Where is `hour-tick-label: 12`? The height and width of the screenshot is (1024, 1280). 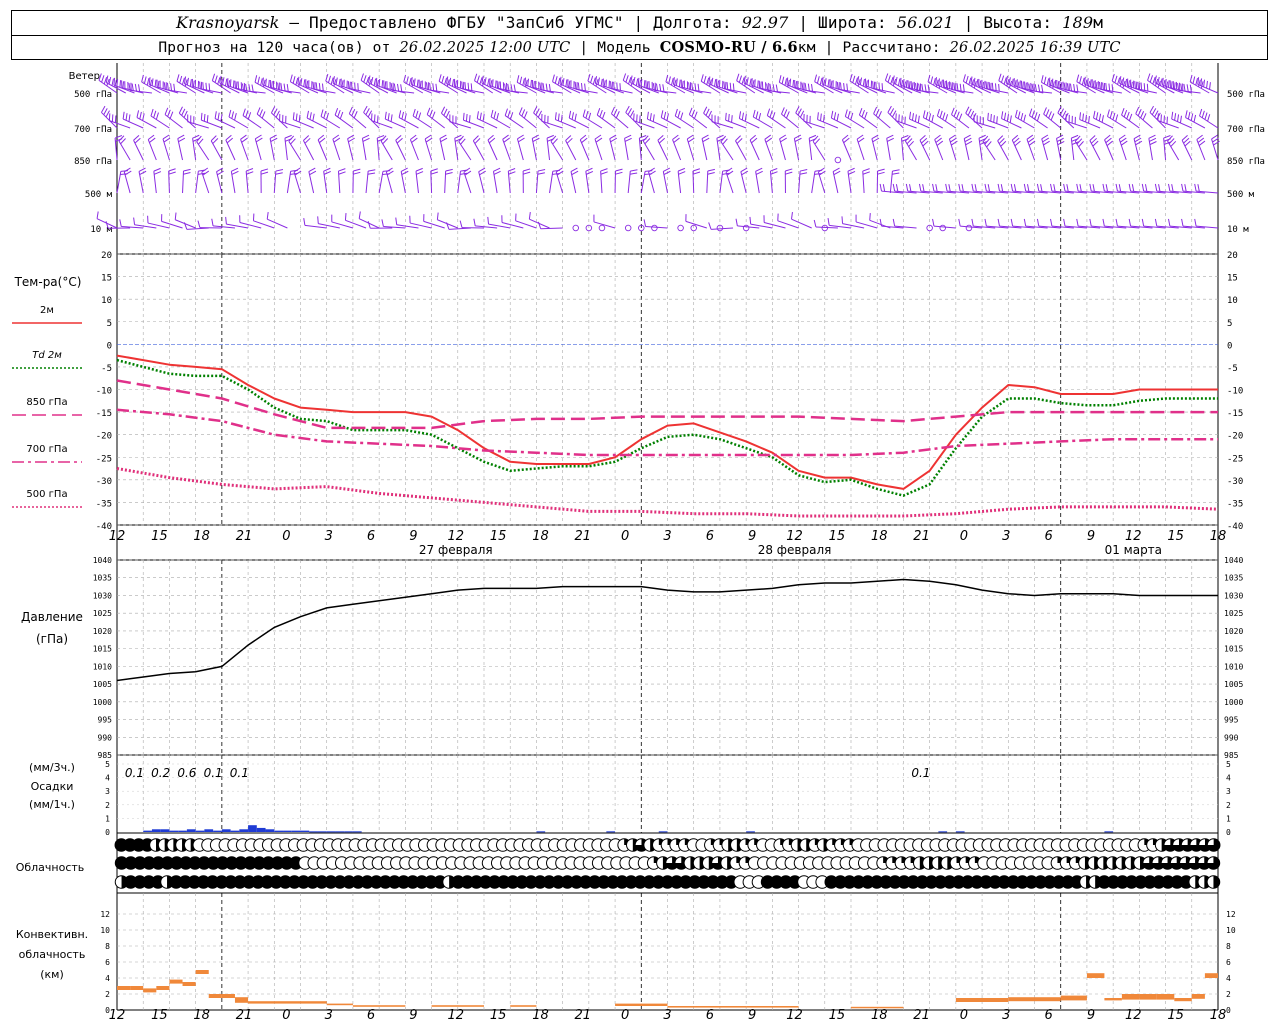
hour-tick-label: 12 is located at coordinates (1133, 536).